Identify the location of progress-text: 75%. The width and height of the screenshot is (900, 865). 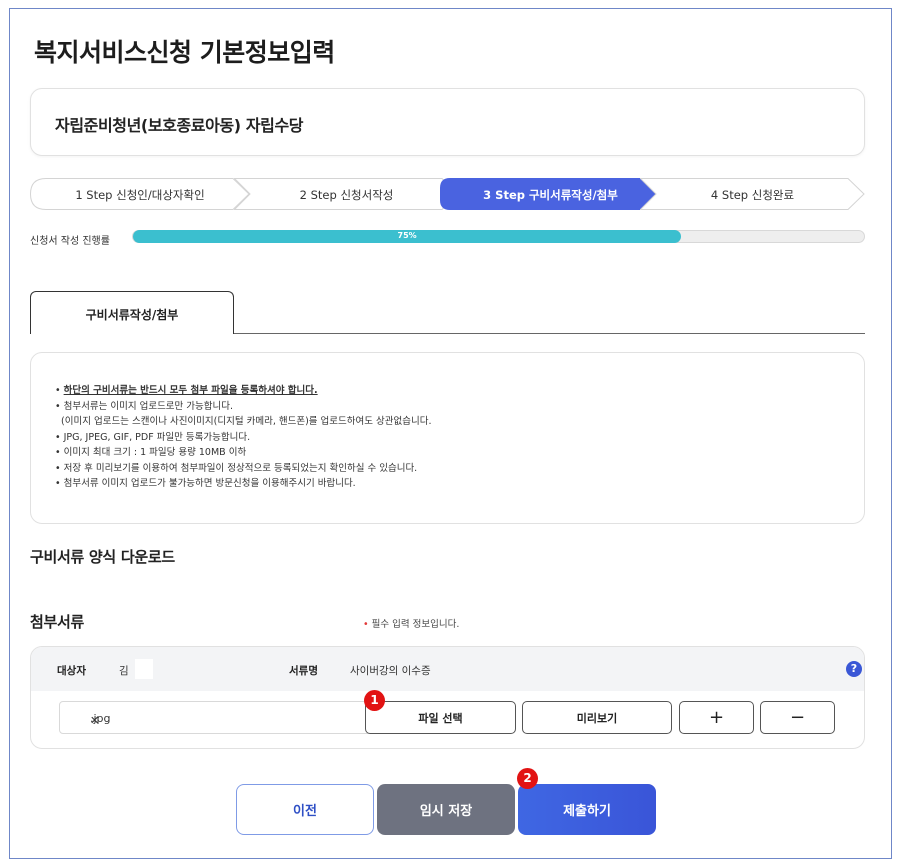
(407, 235).